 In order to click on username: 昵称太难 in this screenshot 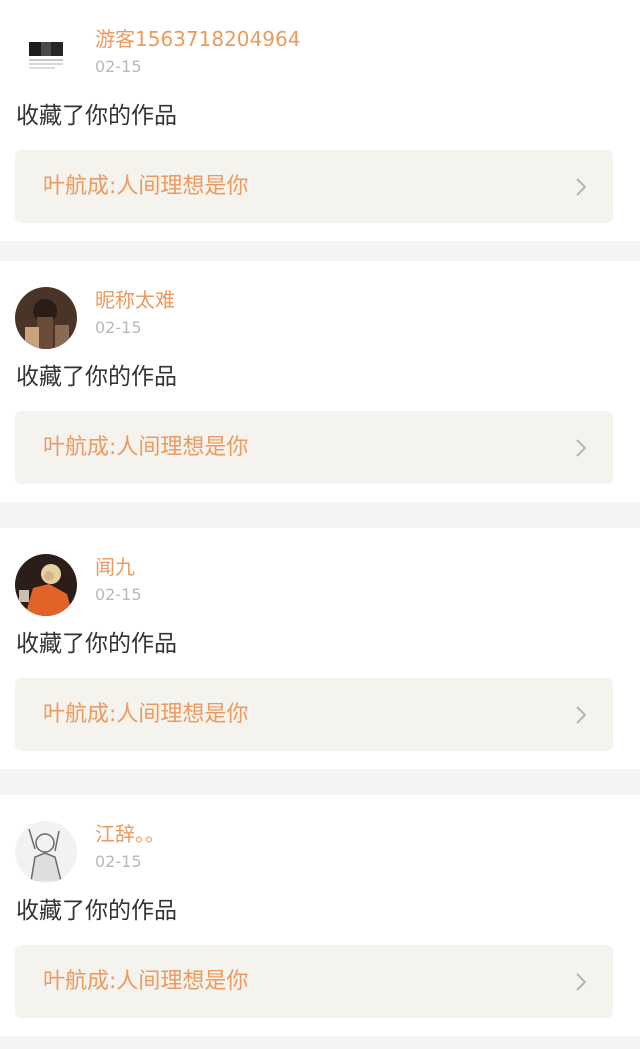, I will do `click(135, 300)`.